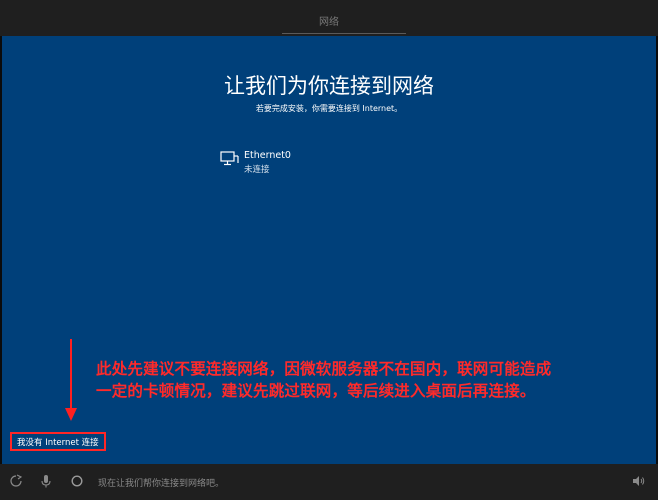 Image resolution: width=658 pixels, height=500 pixels. Describe the element at coordinates (161, 484) in the screenshot. I see `assistant-caption: 现在让我们帮你连接到网络吧。` at that location.